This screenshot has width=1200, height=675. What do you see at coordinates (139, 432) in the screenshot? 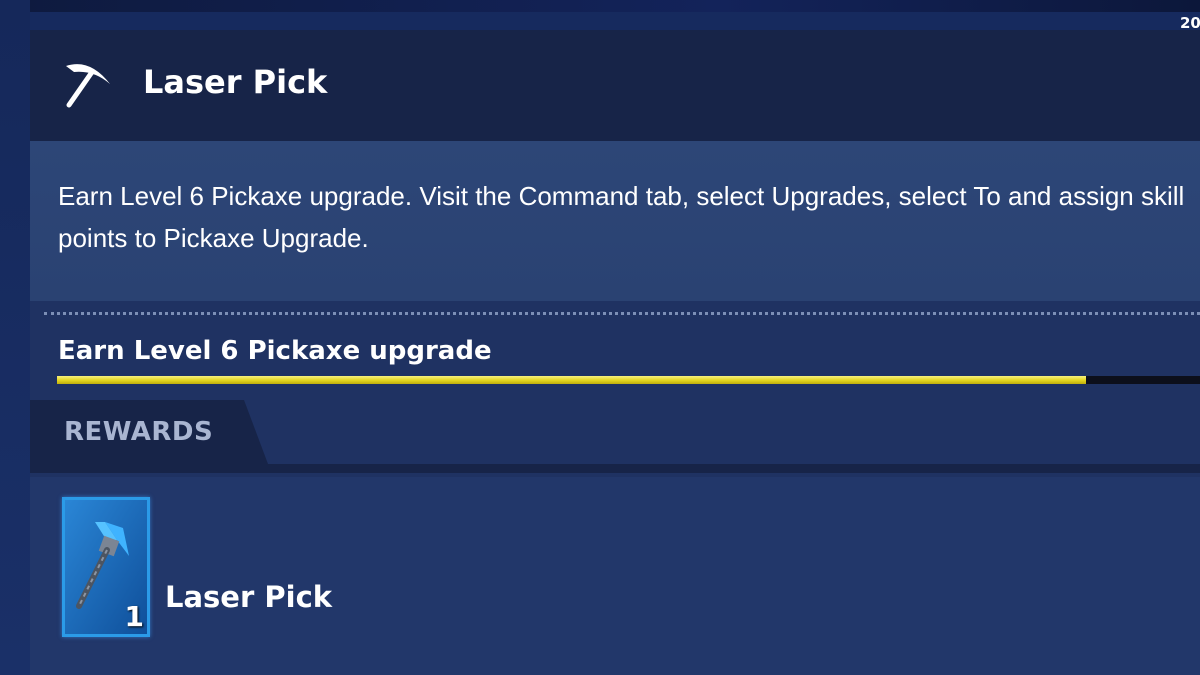
I see `rewards-label: REWARDS` at bounding box center [139, 432].